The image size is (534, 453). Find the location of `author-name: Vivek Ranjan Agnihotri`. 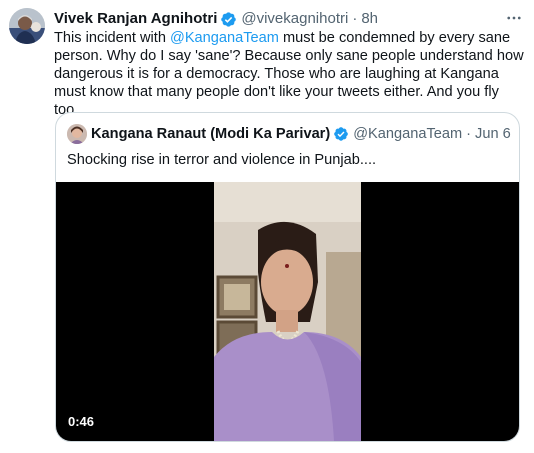

author-name: Vivek Ranjan Agnihotri is located at coordinates (135, 19).